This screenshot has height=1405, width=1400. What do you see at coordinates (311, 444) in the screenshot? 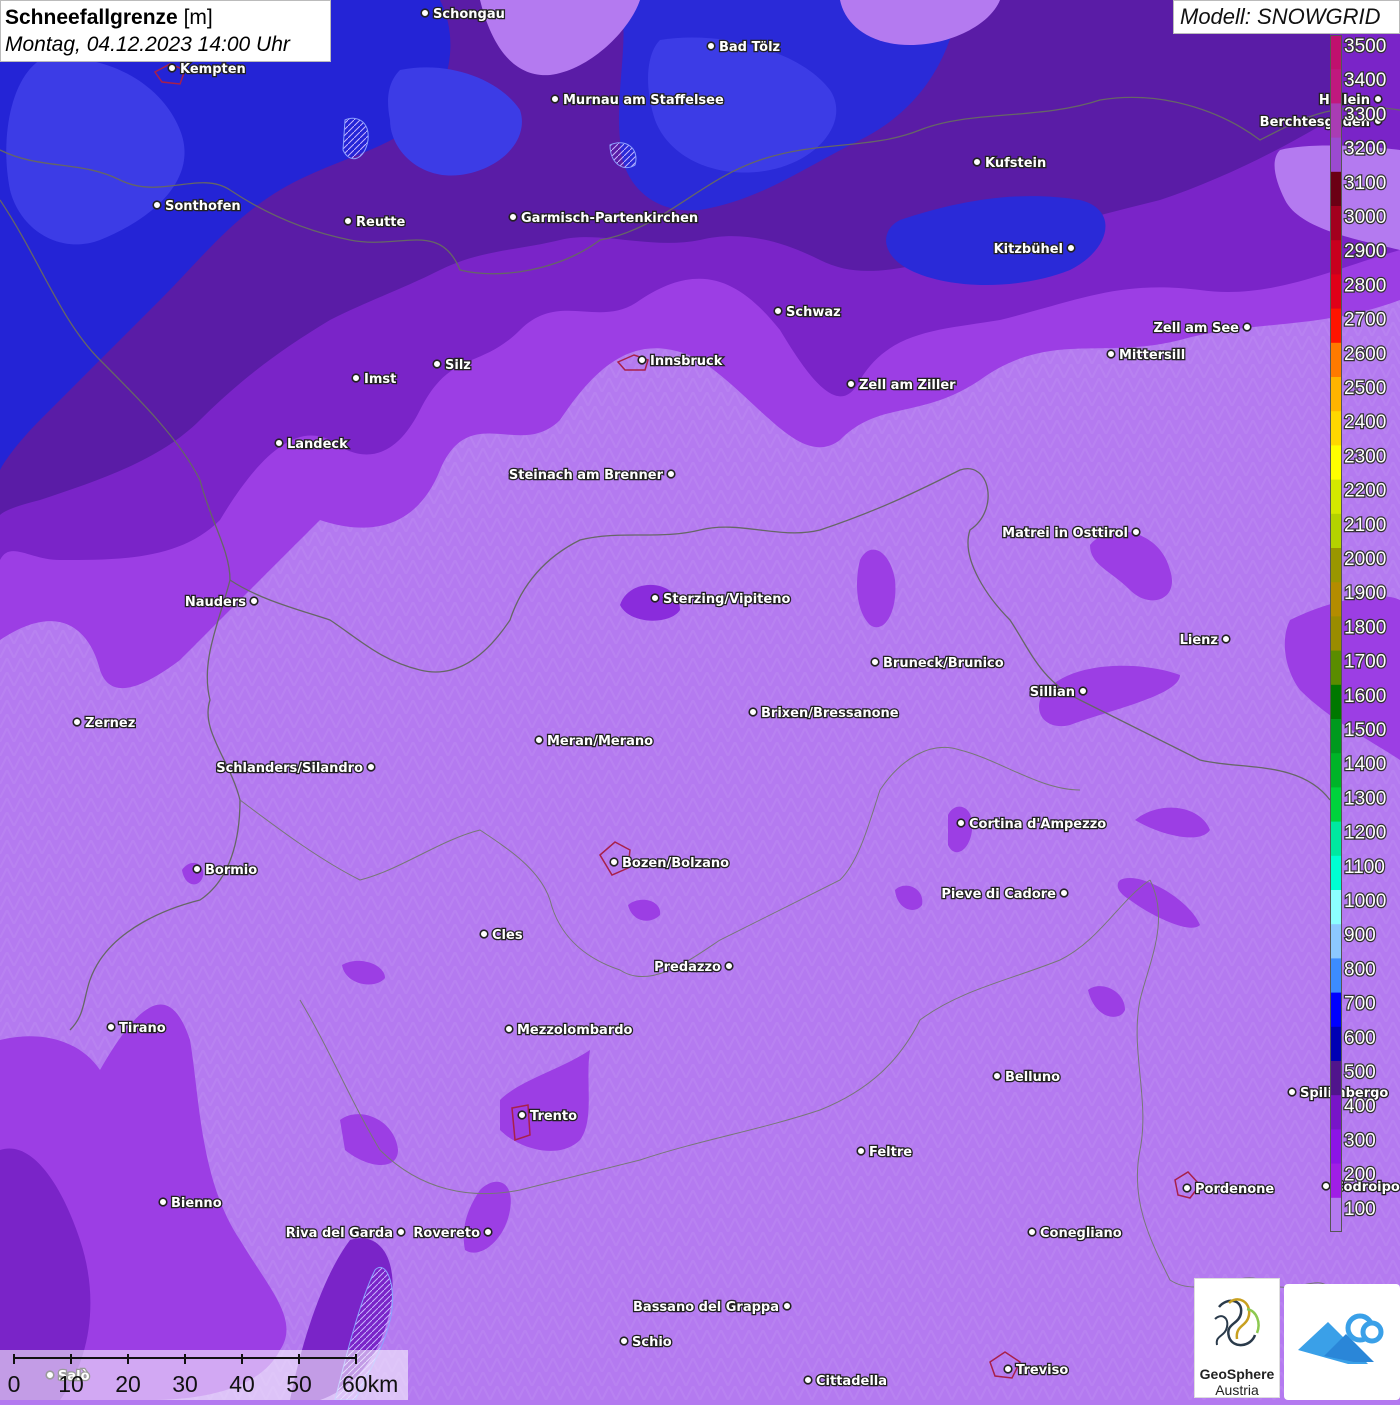
I see `city-marker: Landeck` at bounding box center [311, 444].